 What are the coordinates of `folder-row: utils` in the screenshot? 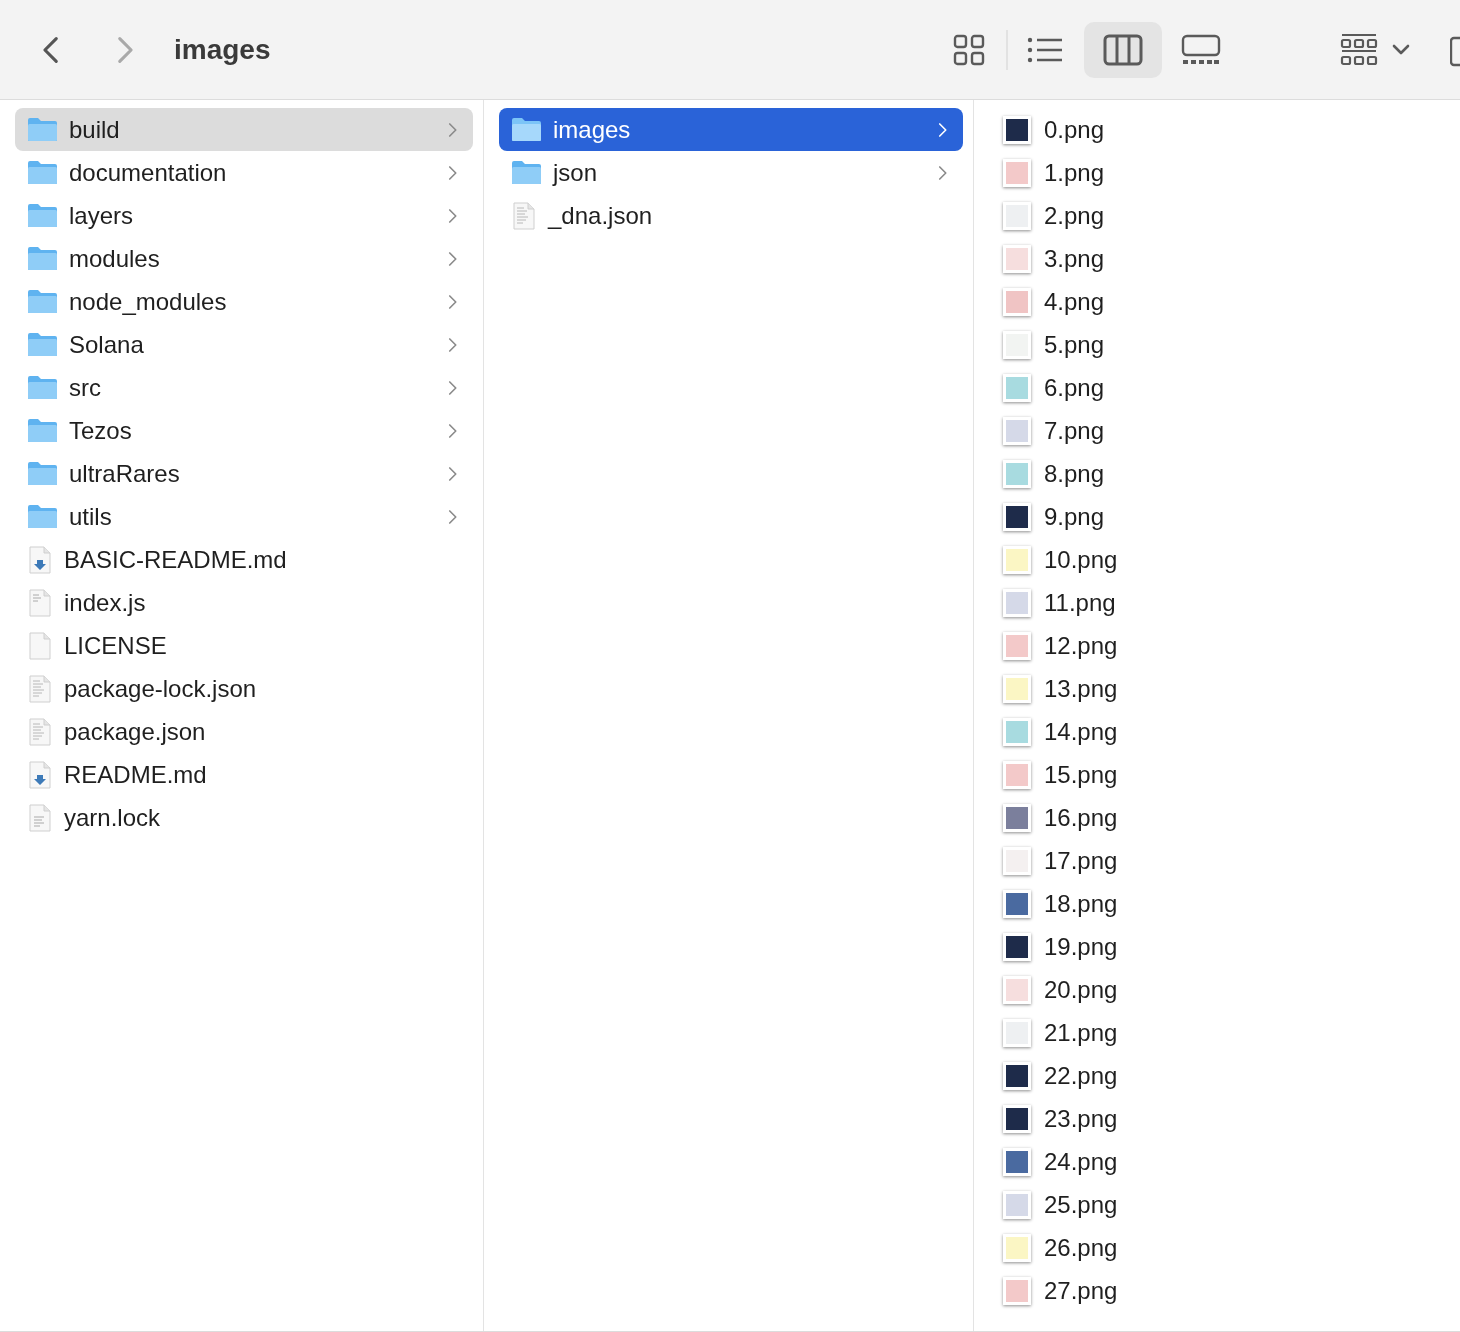 It's located at (244, 516).